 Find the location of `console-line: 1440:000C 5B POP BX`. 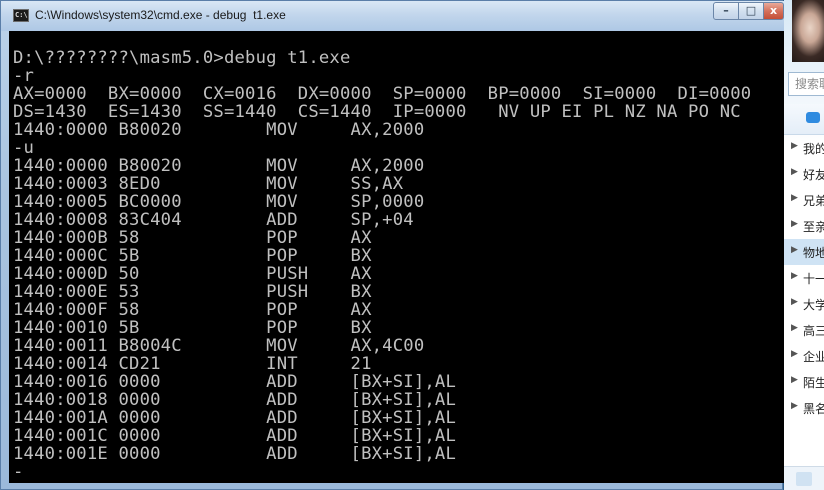

console-line: 1440:000C 5B POP BX is located at coordinates (192, 256).